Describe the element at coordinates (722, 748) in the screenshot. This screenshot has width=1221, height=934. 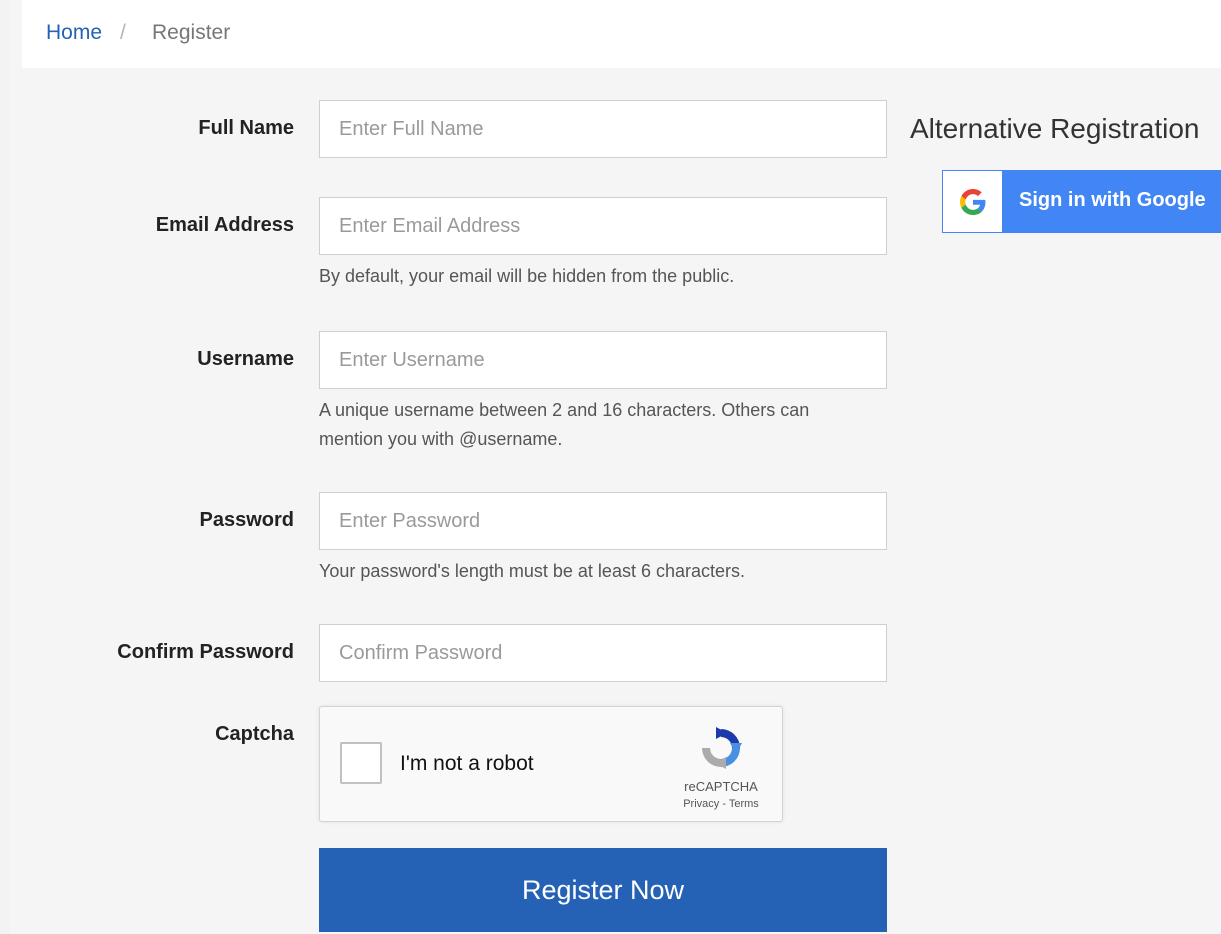
I see `recaptcha-logo-icon` at that location.